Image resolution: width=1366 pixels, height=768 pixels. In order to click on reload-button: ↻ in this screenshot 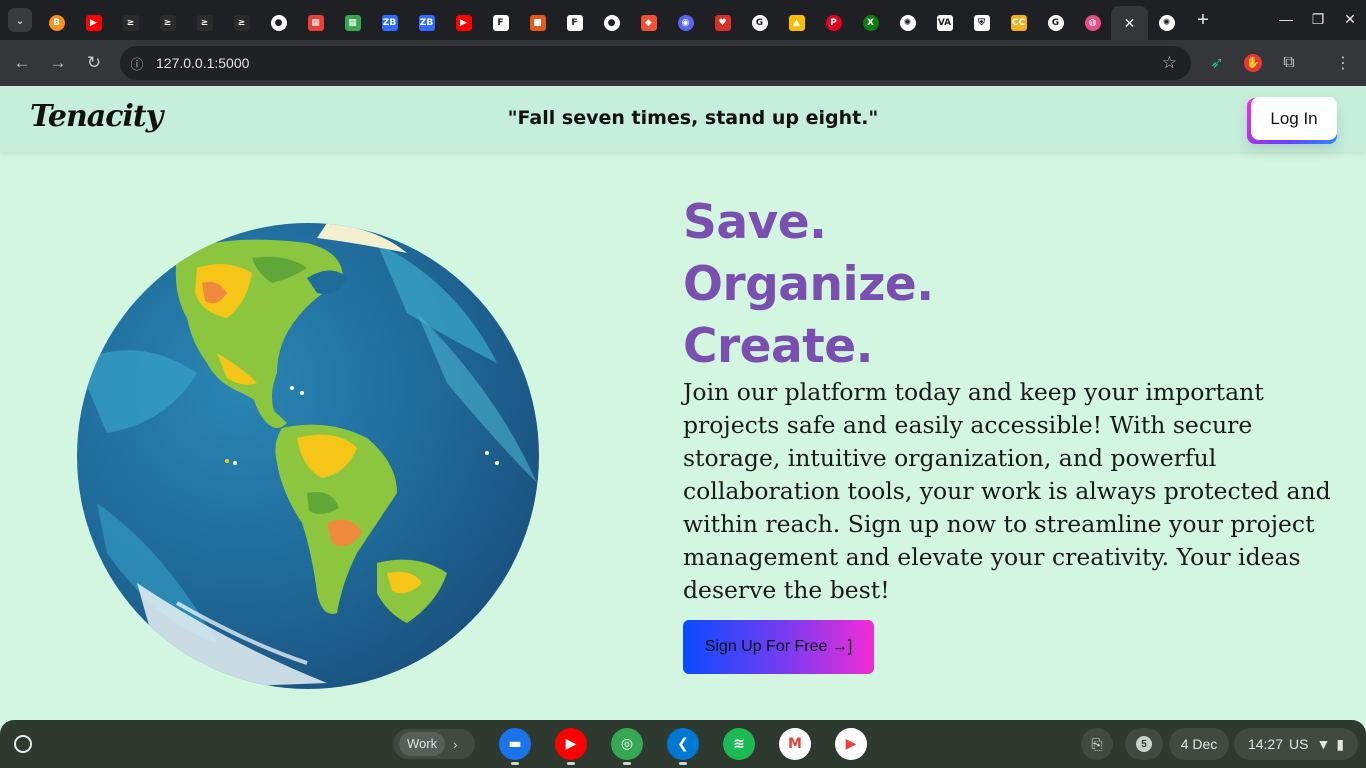, I will do `click(94, 63)`.